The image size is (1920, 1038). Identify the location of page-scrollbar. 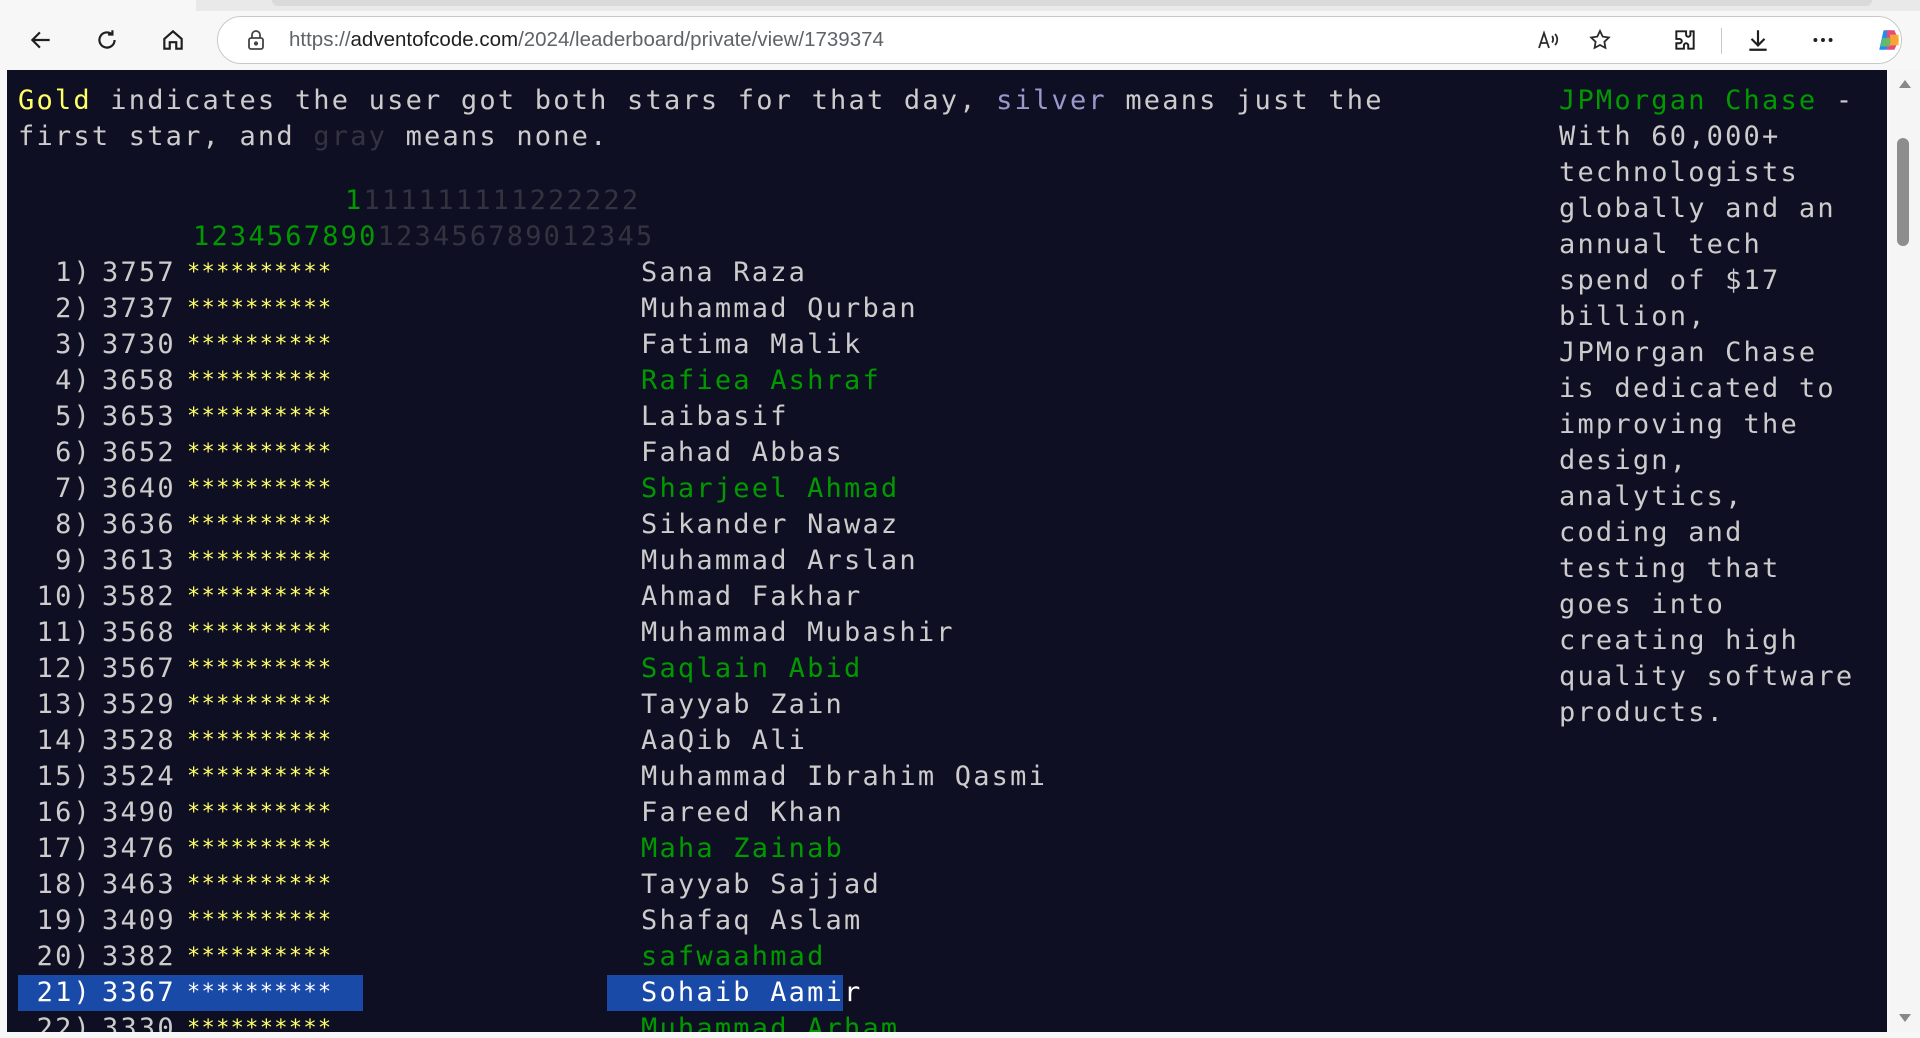
(1905, 551).